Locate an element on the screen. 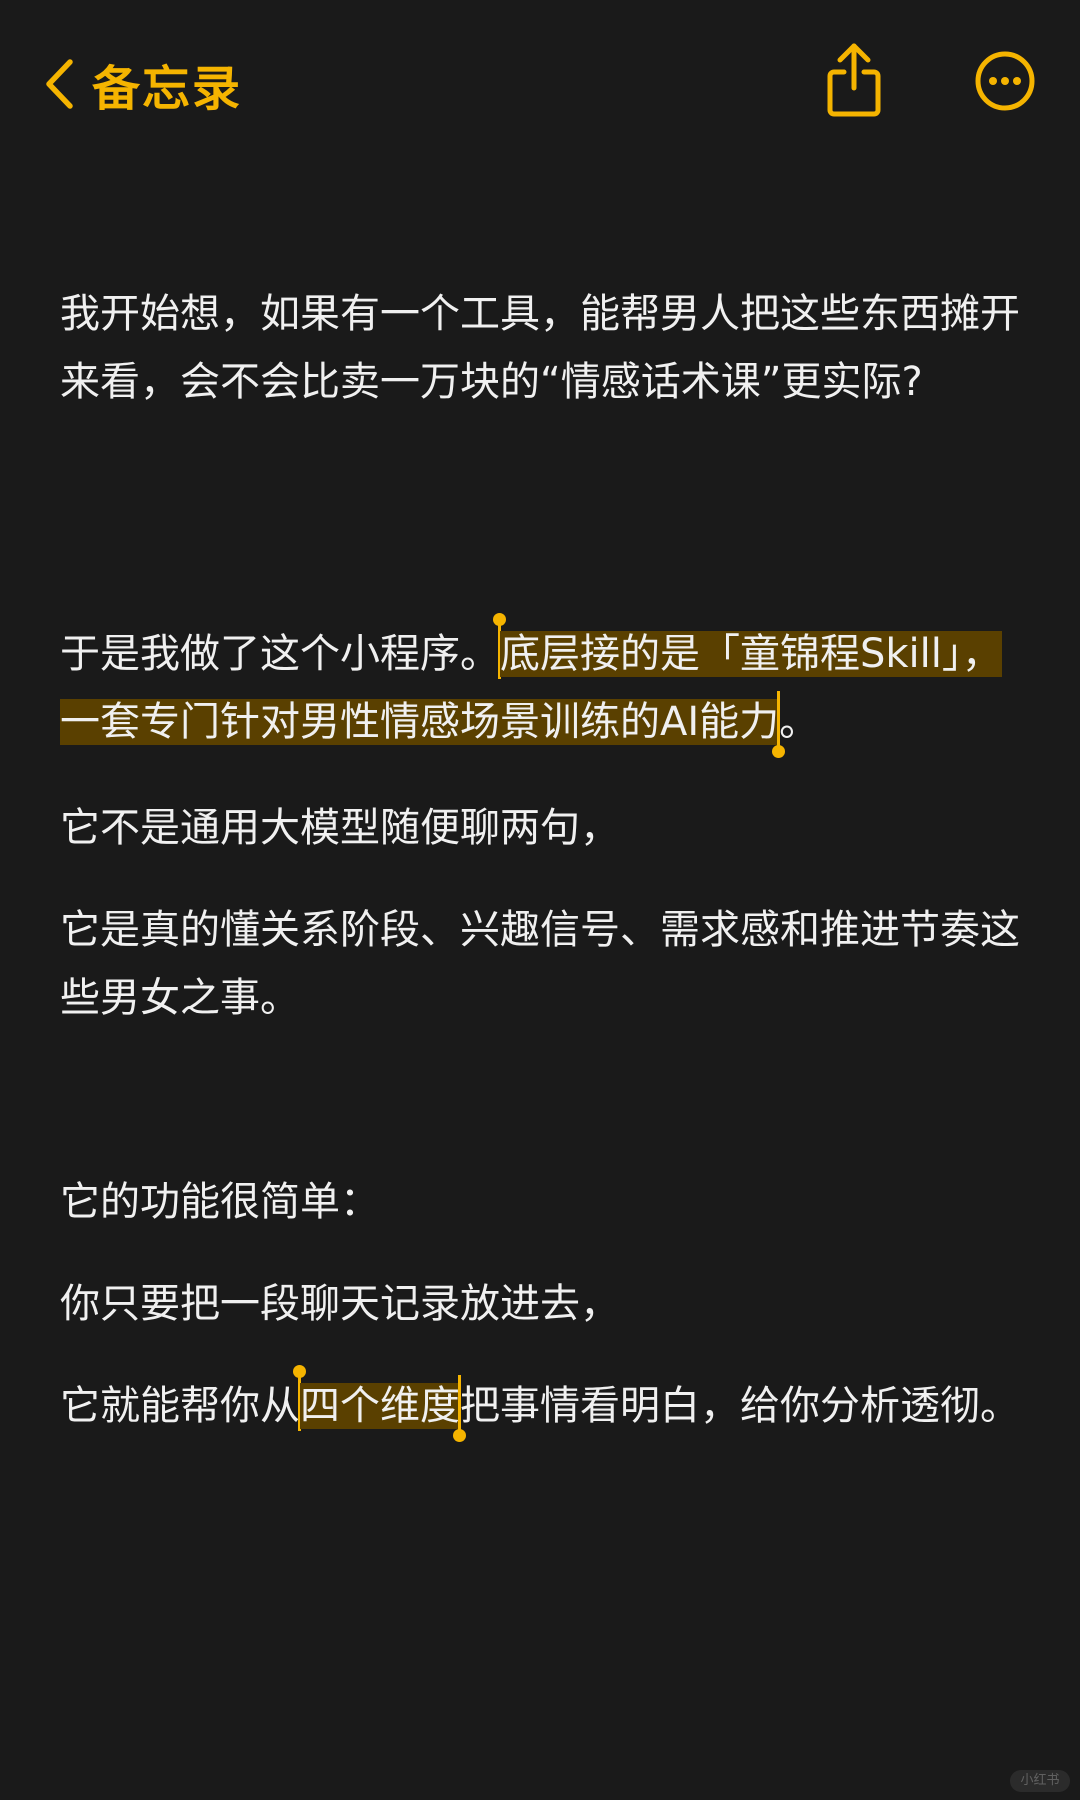 The image size is (1080, 1800). selected-text: 四个维度 is located at coordinates (380, 1406).